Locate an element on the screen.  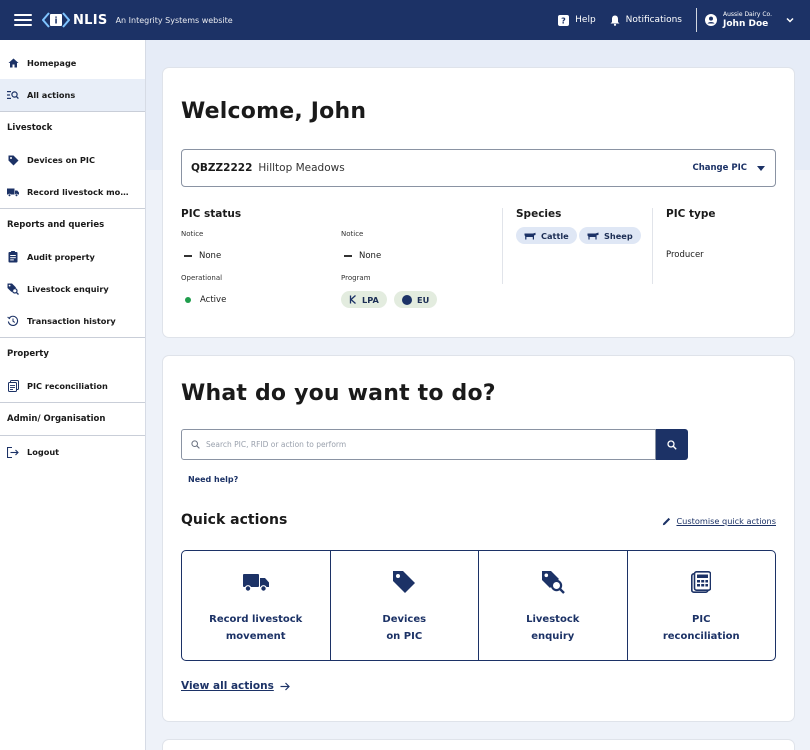
help-link: ? Help is located at coordinates (577, 20).